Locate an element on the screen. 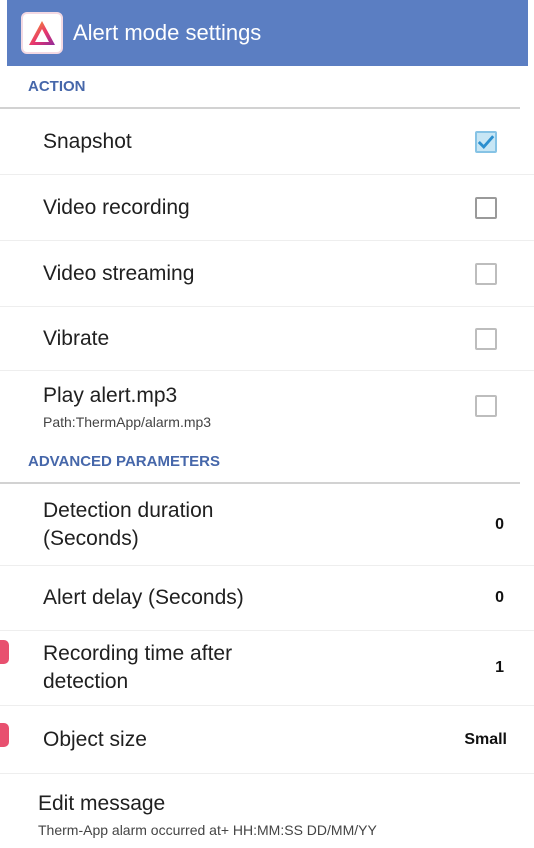 Image resolution: width=534 pixels, height=848 pixels. thermapp-logo-icon is located at coordinates (42, 33).